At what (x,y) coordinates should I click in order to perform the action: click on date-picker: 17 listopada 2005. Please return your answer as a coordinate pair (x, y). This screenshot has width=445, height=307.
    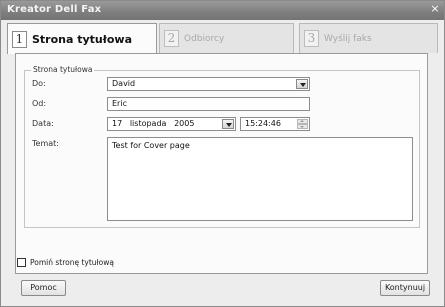
    Looking at the image, I should click on (171, 124).